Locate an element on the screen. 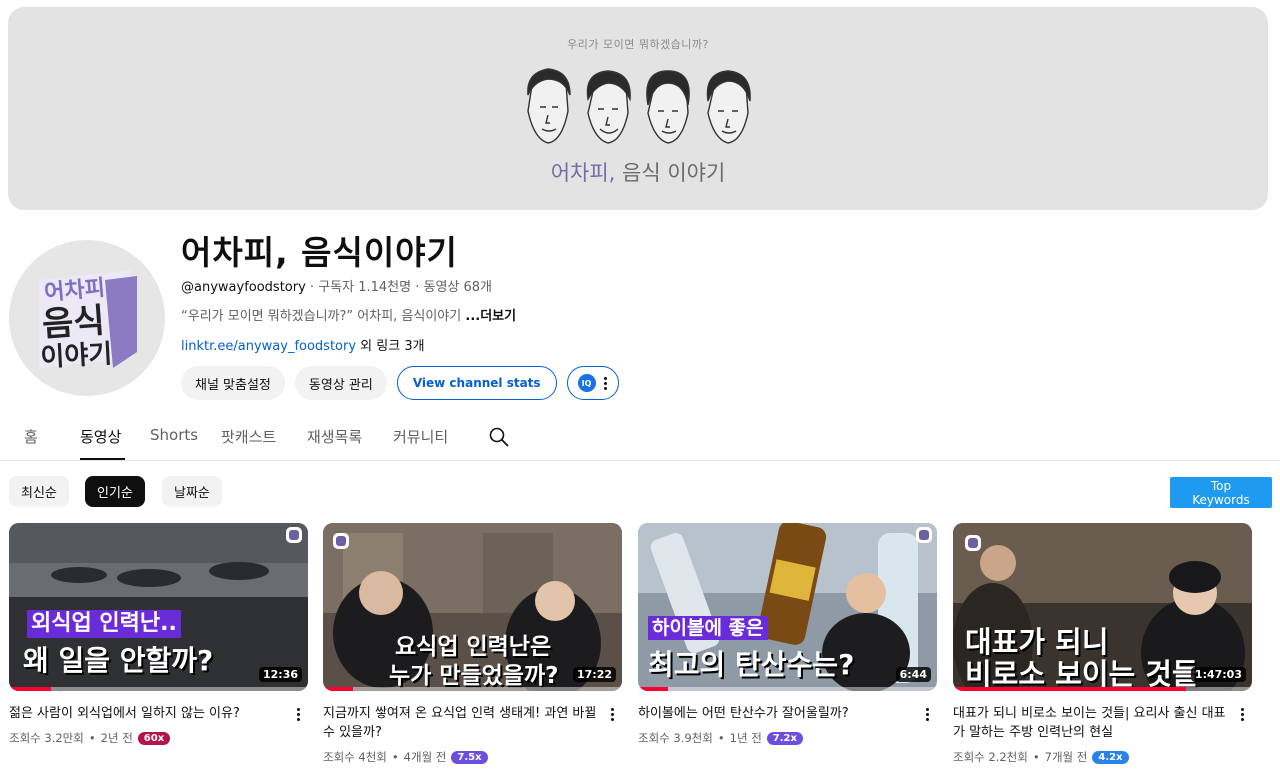  performance-badge: 60x is located at coordinates (154, 738).